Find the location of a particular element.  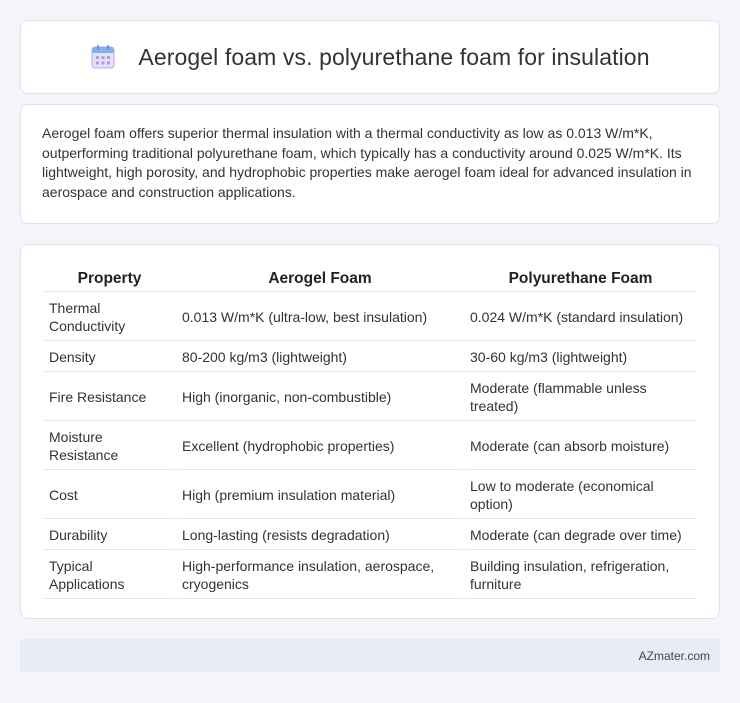

aerogel-cell: Excellent (hydrophobic properties) is located at coordinates (320, 446).